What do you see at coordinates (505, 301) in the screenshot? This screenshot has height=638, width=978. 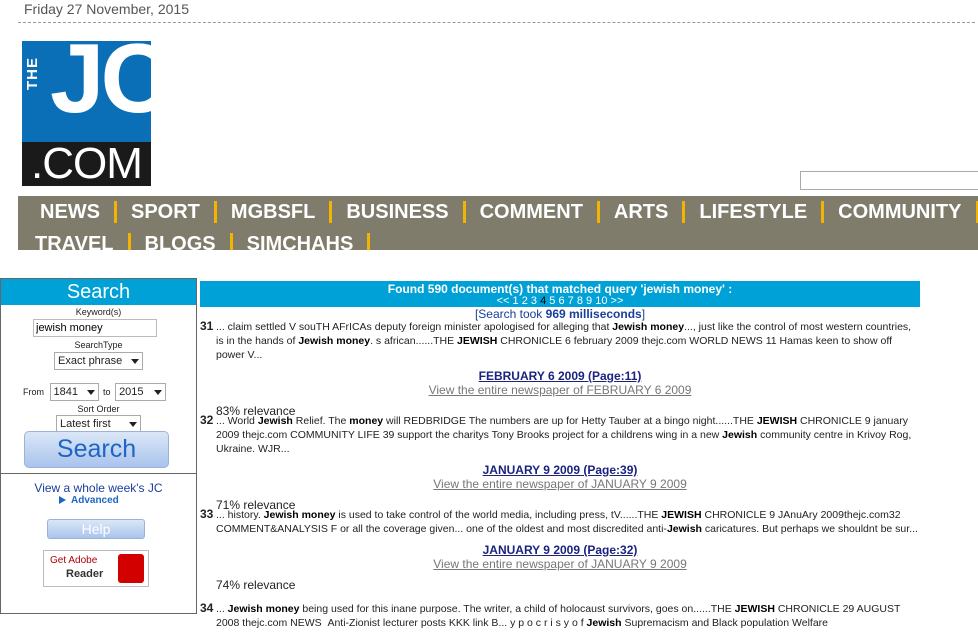 I see `pager-prev: <<` at bounding box center [505, 301].